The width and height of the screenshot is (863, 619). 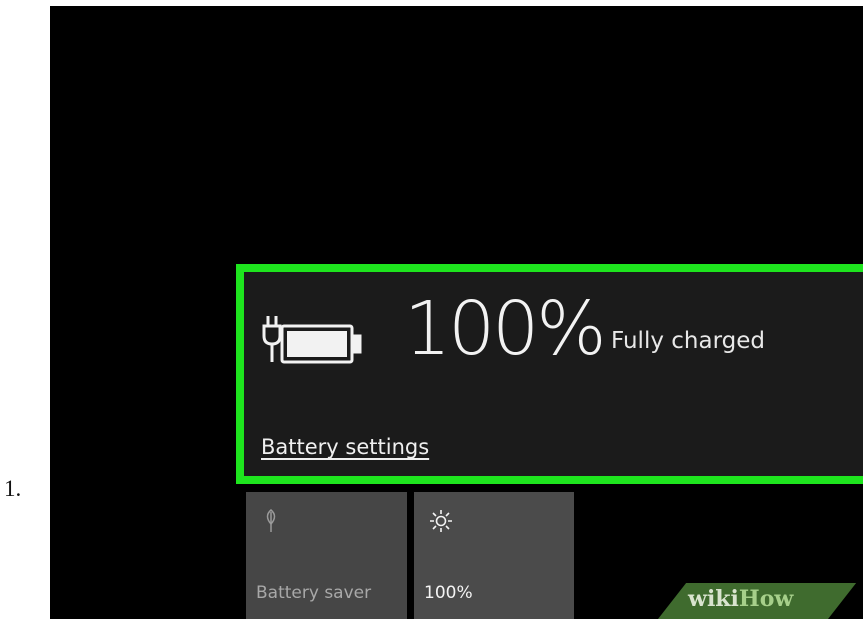 What do you see at coordinates (271, 520) in the screenshot?
I see `leaf-icon` at bounding box center [271, 520].